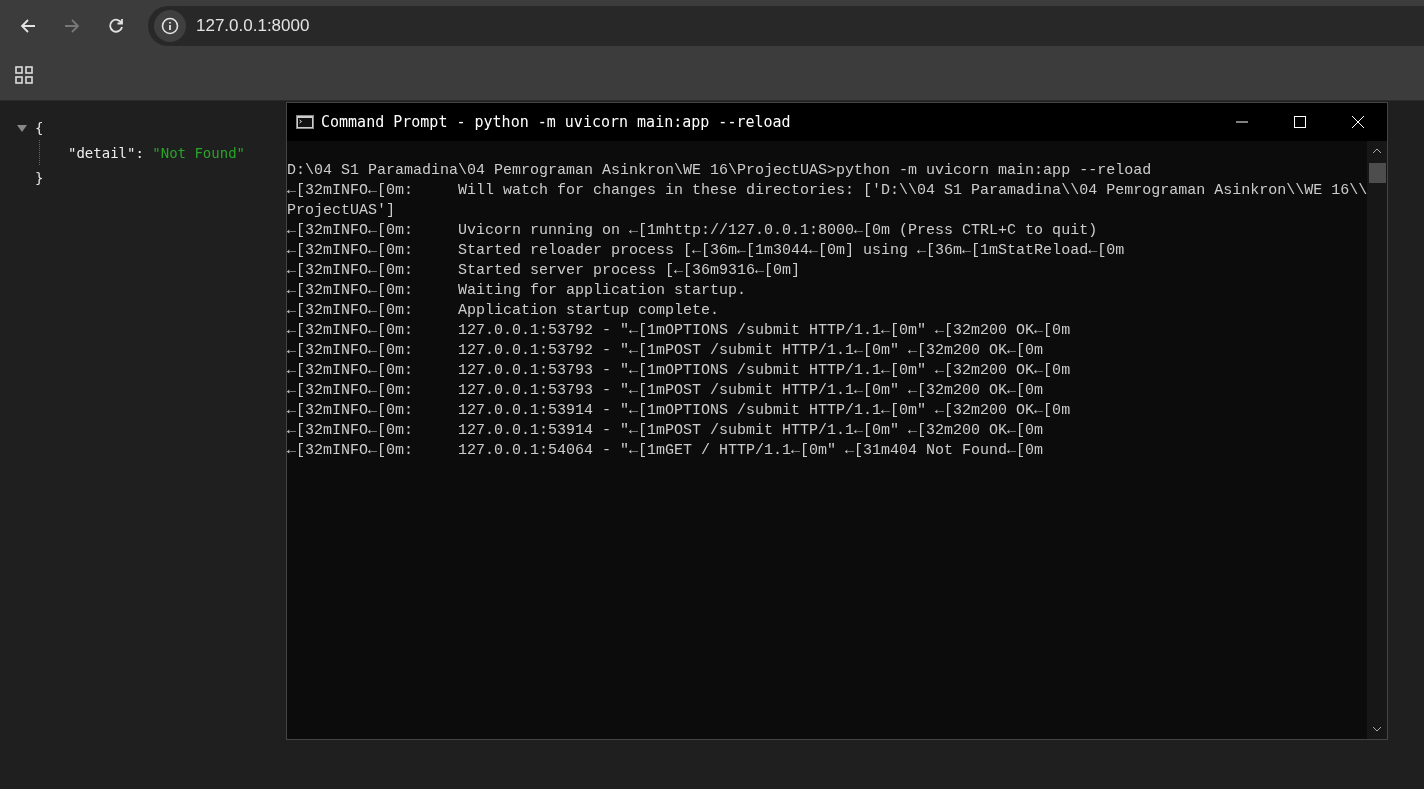 This screenshot has height=789, width=1424. Describe the element at coordinates (39, 127) in the screenshot. I see `json-brace: {` at that location.